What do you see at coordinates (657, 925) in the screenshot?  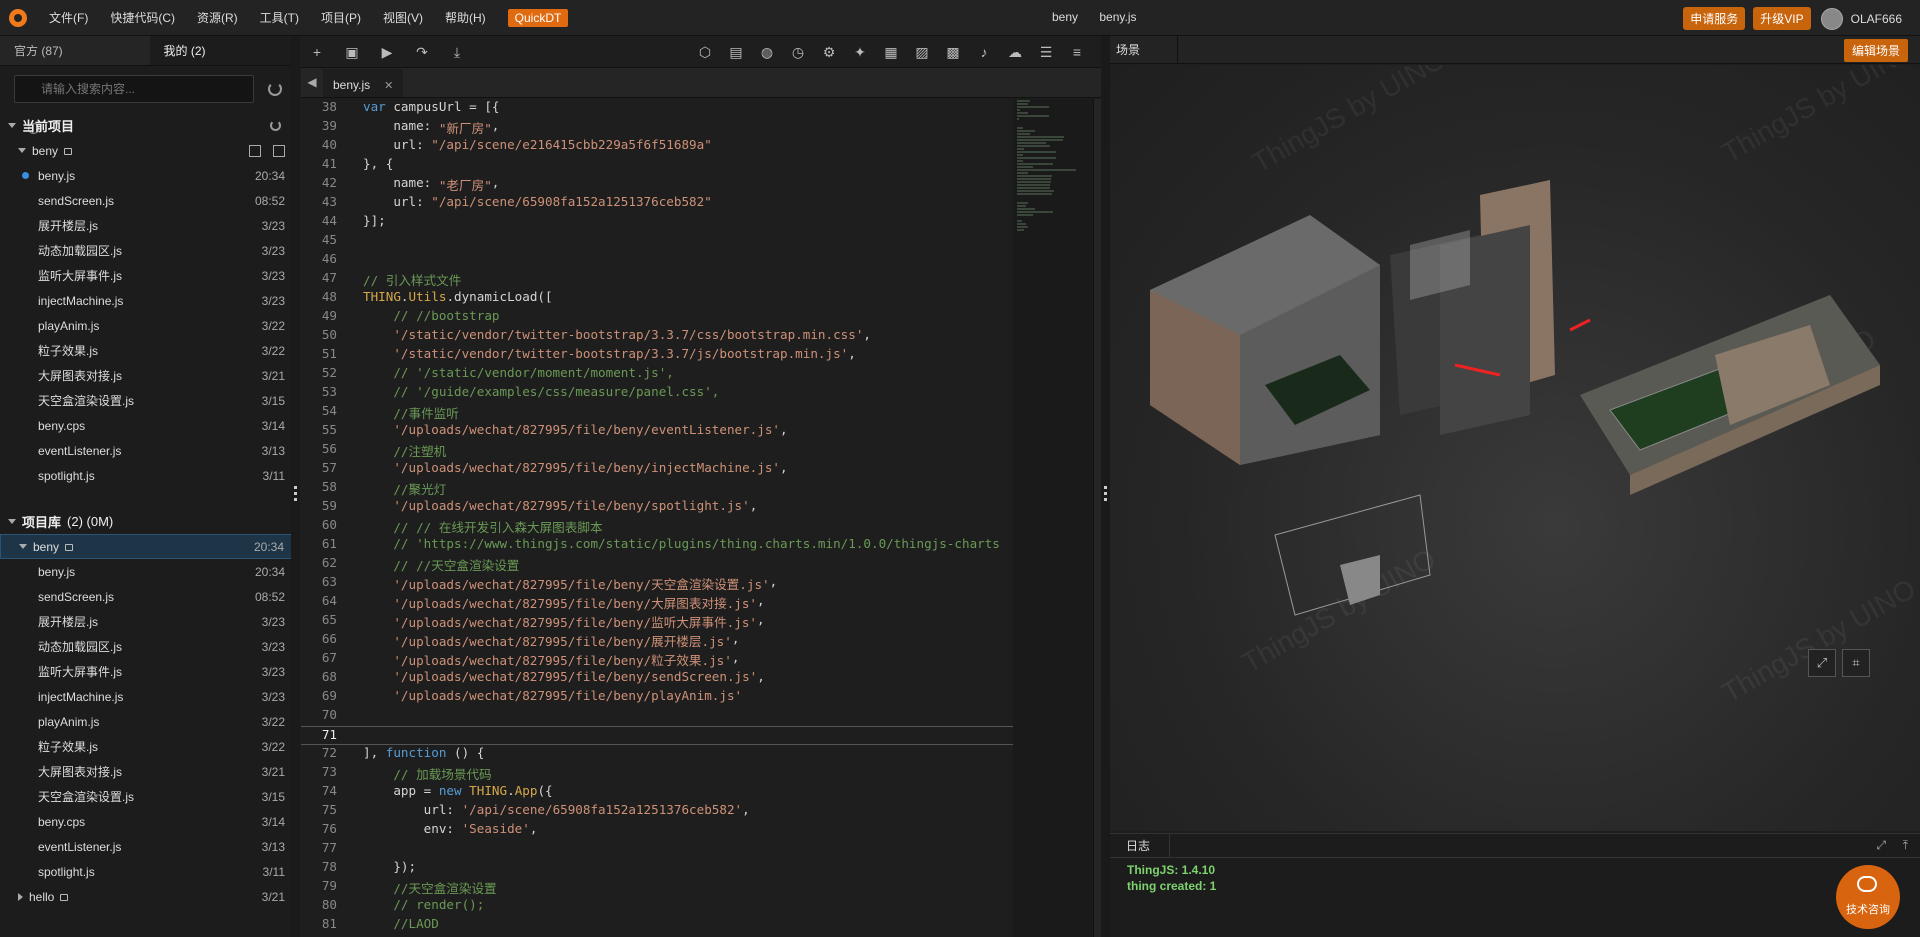 I see `code-line: 81 //LAOD` at bounding box center [657, 925].